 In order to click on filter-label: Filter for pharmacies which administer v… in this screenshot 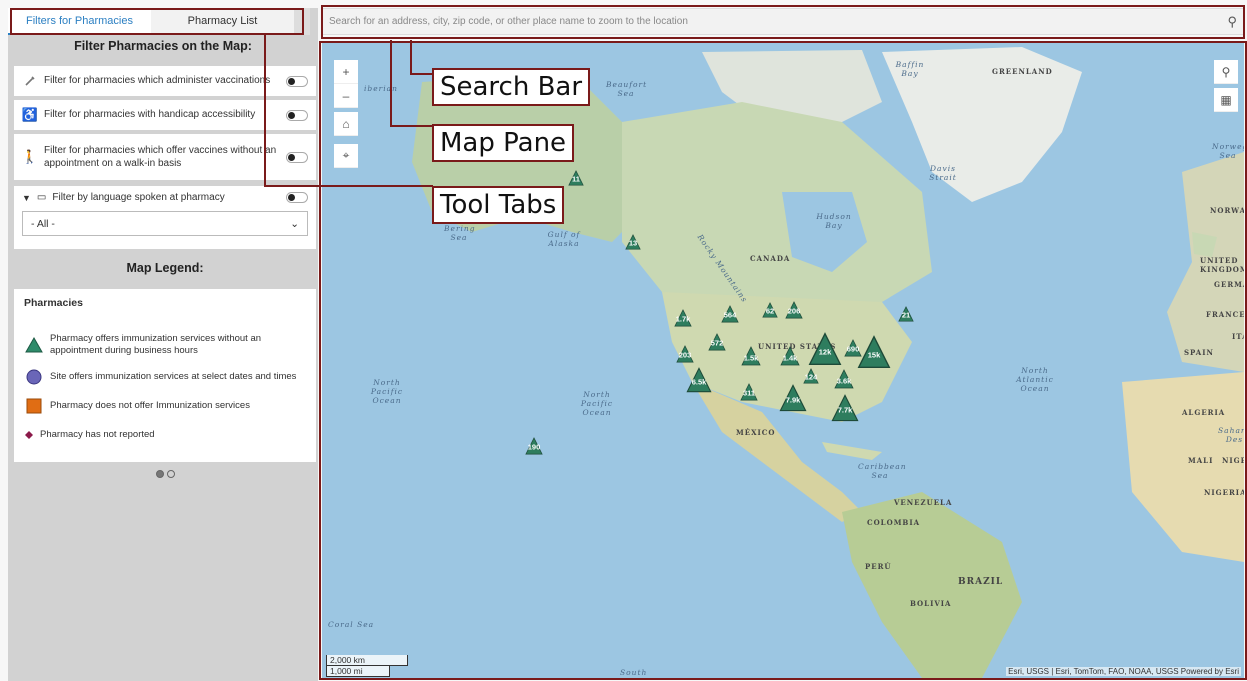, I will do `click(157, 81)`.